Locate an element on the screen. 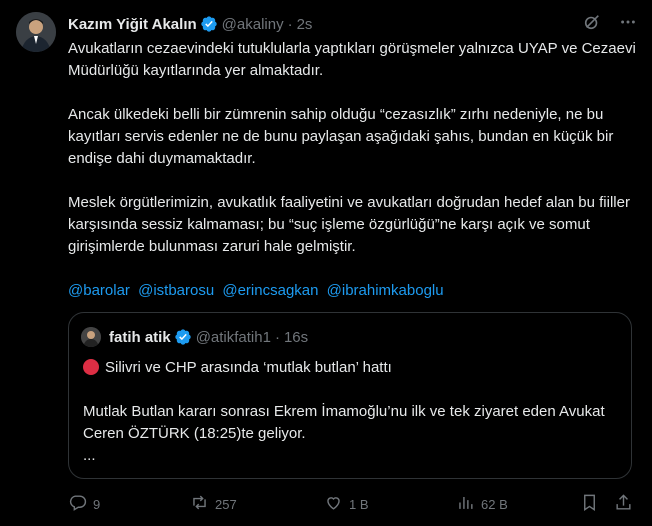 This screenshot has width=652, height=526. reply-icon is located at coordinates (77, 504).